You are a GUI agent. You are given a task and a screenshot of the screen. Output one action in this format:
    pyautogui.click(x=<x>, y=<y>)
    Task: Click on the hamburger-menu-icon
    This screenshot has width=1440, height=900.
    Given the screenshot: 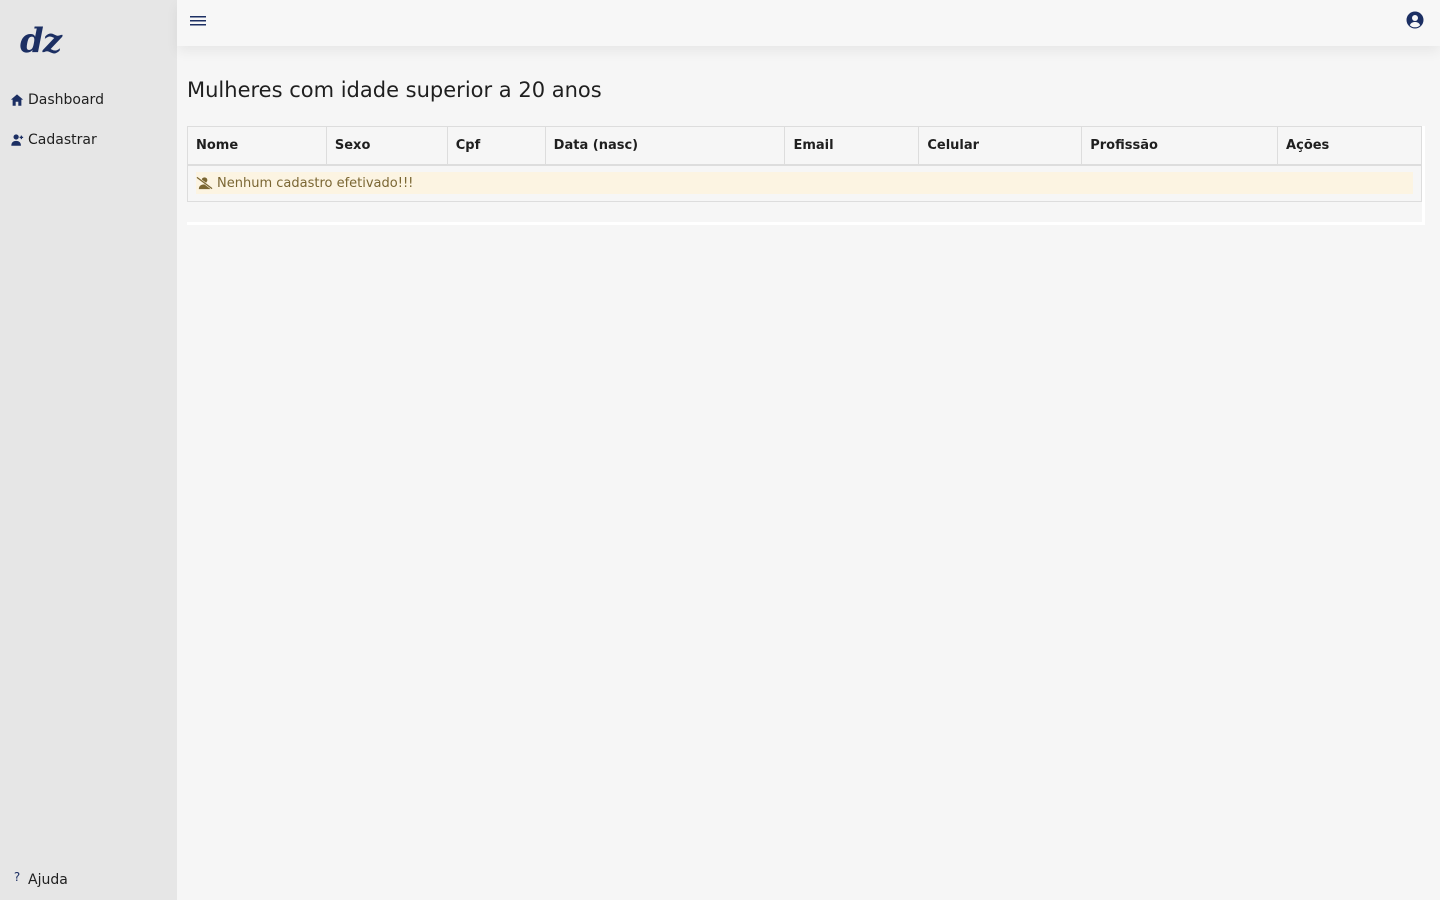 What is the action you would take?
    pyautogui.click(x=198, y=21)
    